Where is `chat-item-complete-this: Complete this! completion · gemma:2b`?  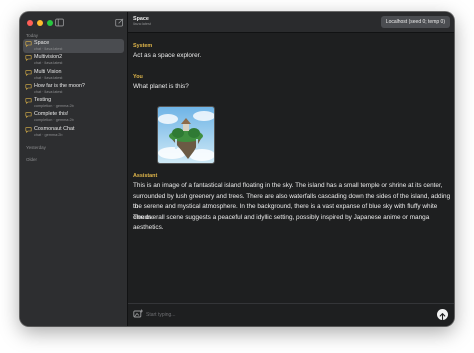 chat-item-complete-this: Complete this! completion · gemma:2b is located at coordinates (73, 117).